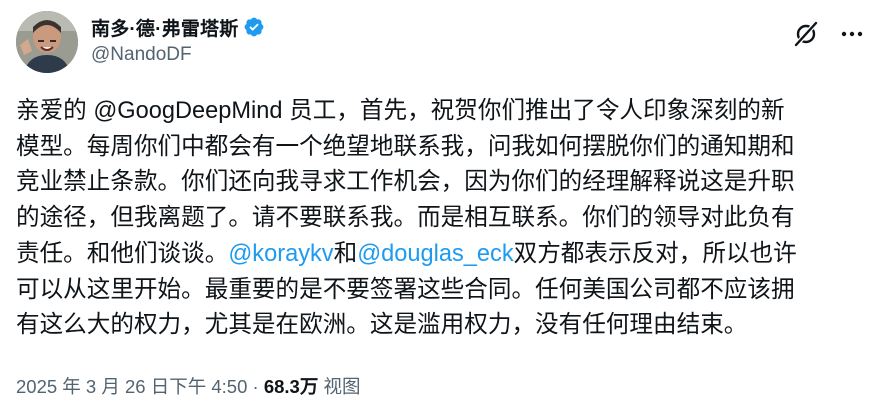 This screenshot has height=415, width=880. Describe the element at coordinates (122, 253) in the screenshot. I see `tweet-line-5-start: 责任。和他们谈谈。` at that location.